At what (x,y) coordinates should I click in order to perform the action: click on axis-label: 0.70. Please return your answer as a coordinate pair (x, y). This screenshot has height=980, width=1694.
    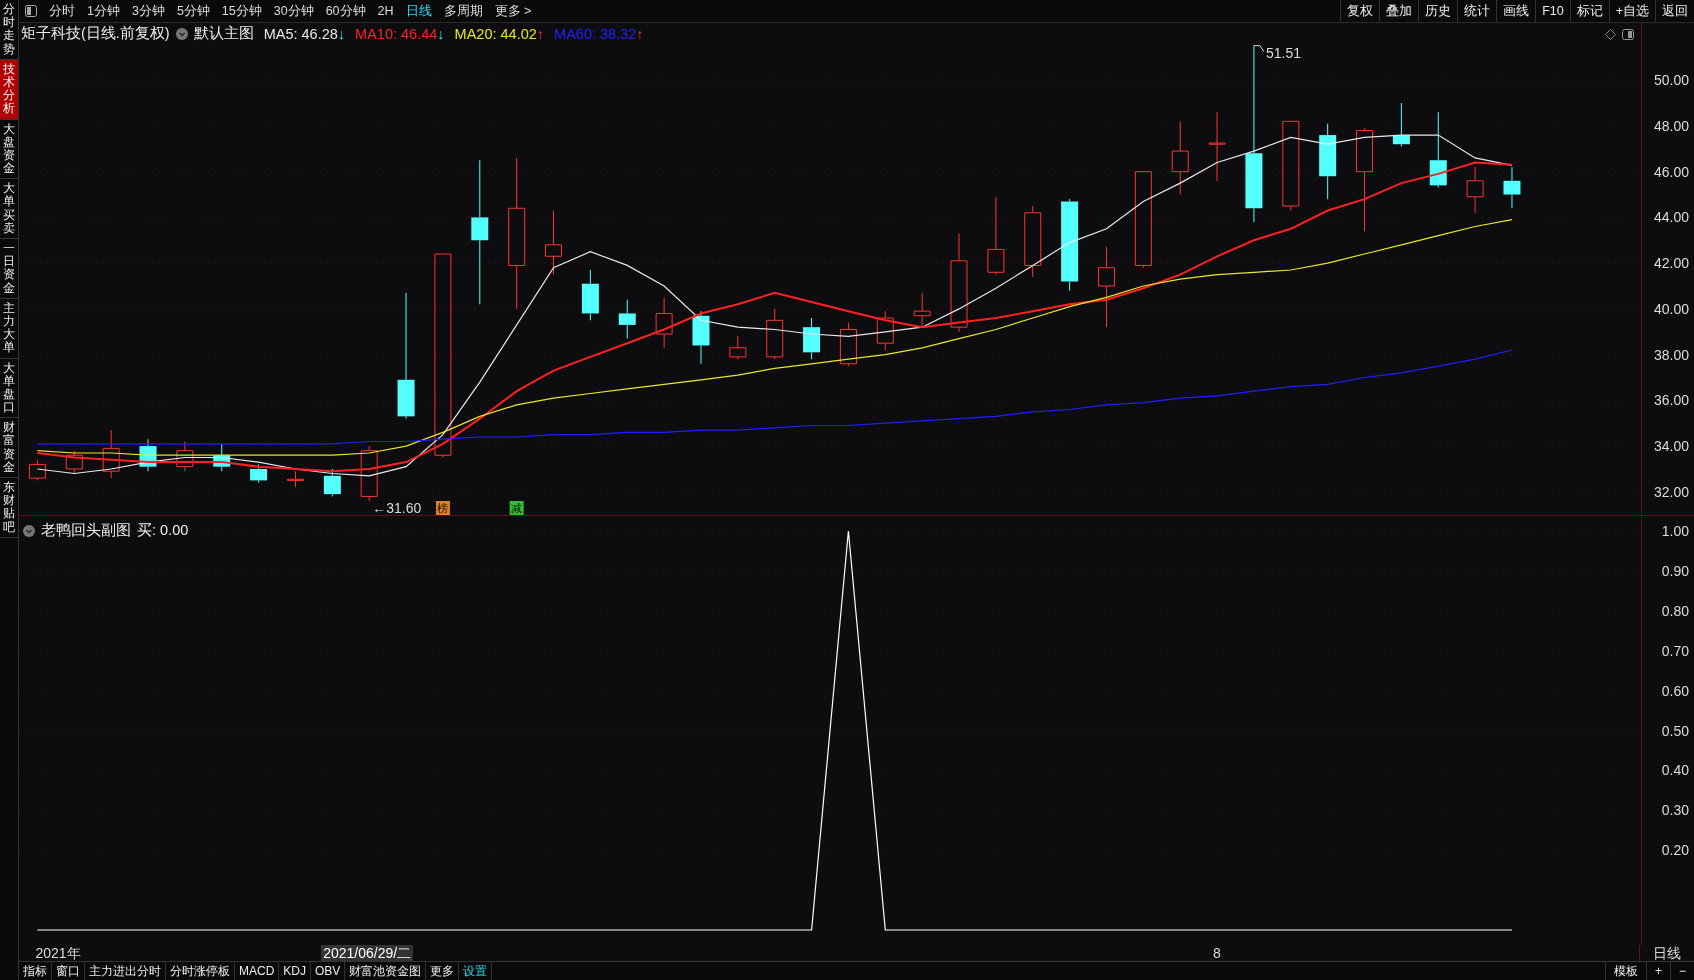
    Looking at the image, I should click on (1675, 651).